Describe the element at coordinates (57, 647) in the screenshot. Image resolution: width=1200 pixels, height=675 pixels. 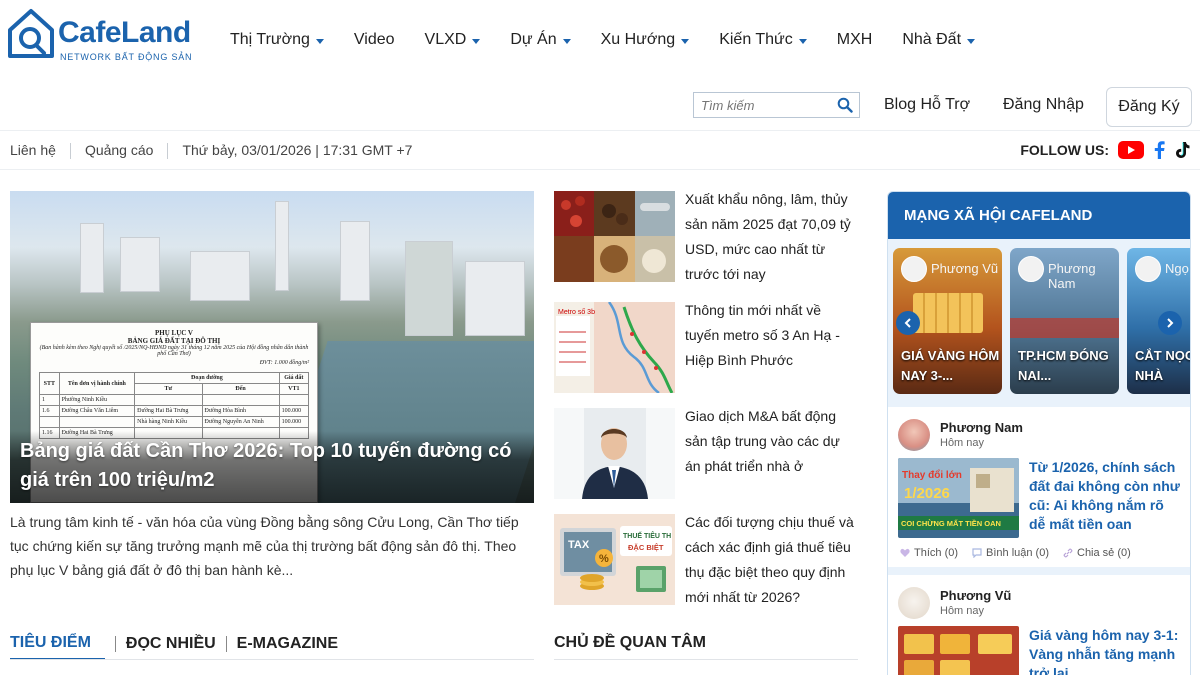
I see `tab-tieu-diem: TIÊU ĐIỂM` at that location.